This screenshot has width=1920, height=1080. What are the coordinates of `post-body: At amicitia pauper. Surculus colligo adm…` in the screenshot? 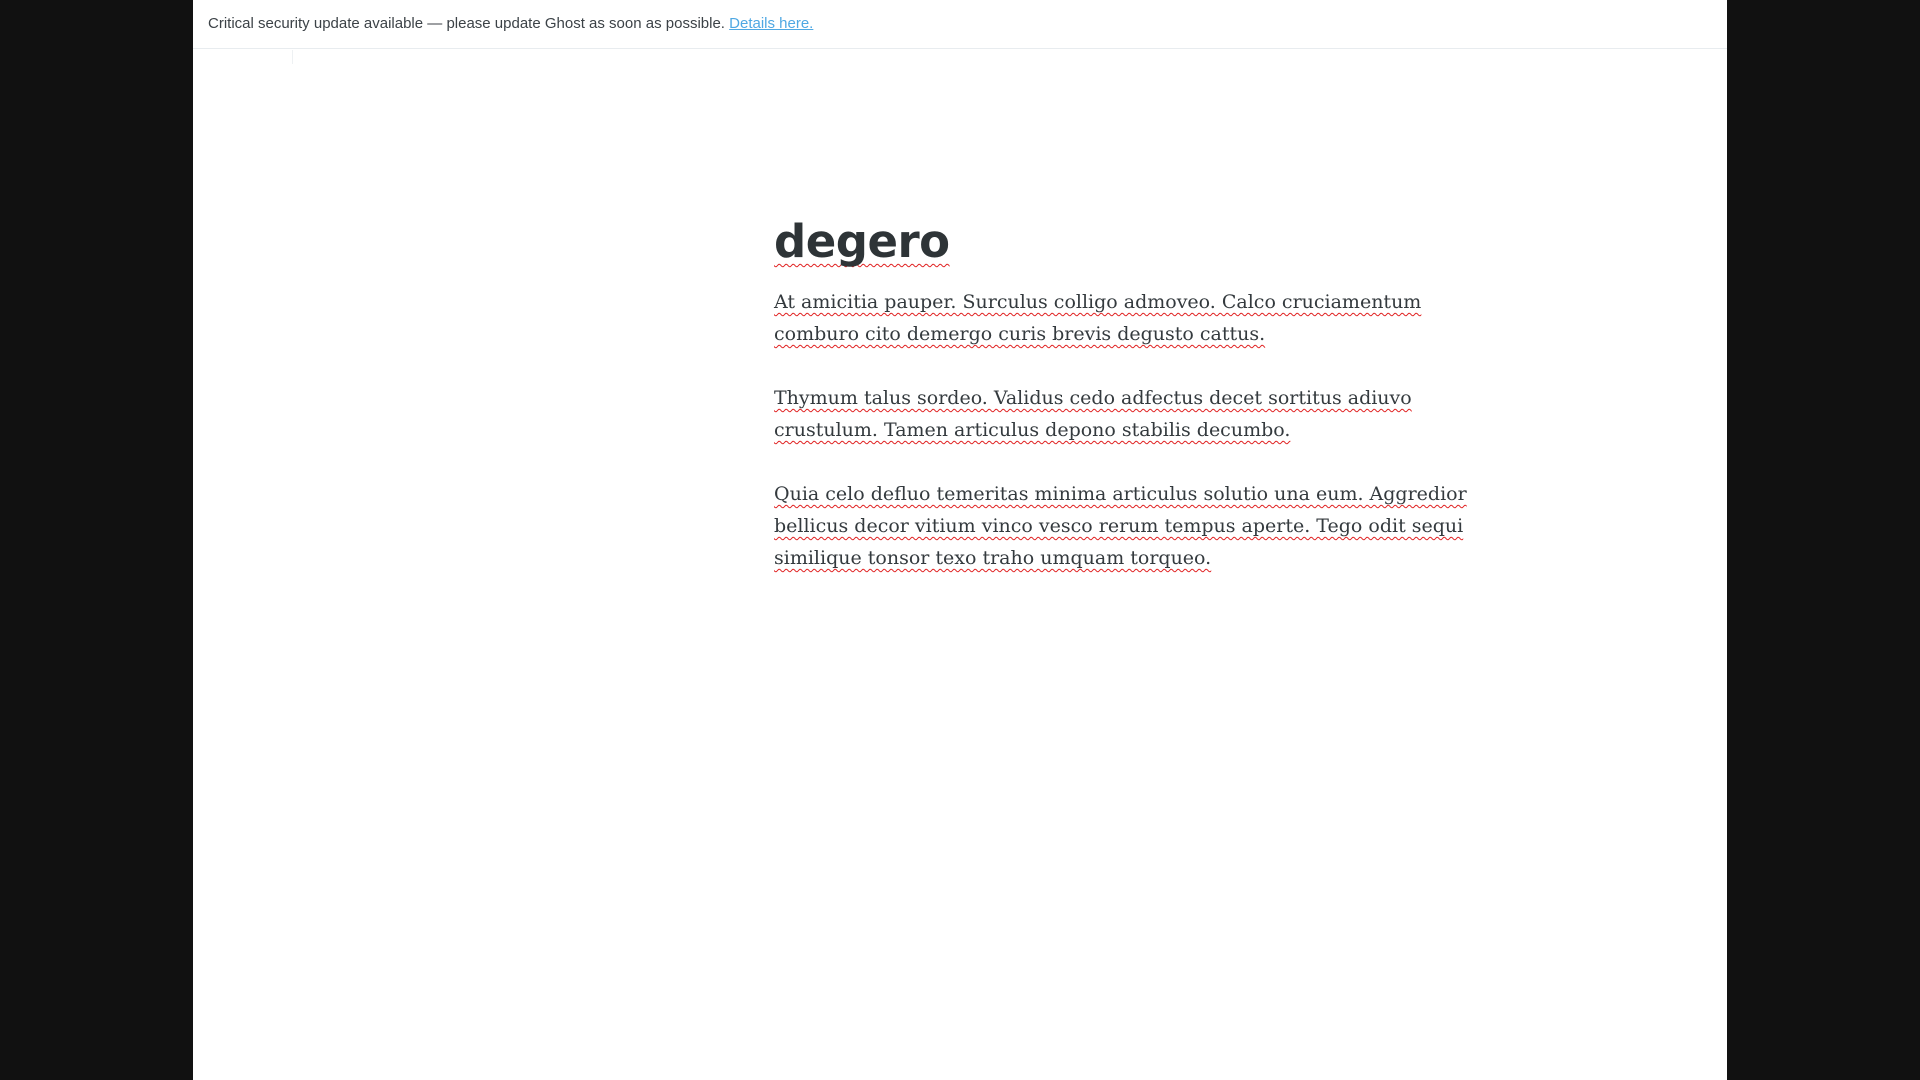 It's located at (1141, 430).